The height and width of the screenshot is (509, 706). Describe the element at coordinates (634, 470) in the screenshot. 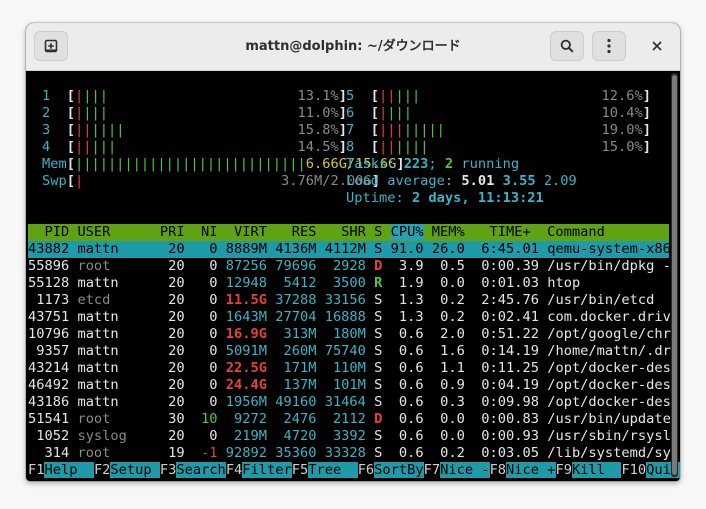

I see `fkey-number: F10` at that location.